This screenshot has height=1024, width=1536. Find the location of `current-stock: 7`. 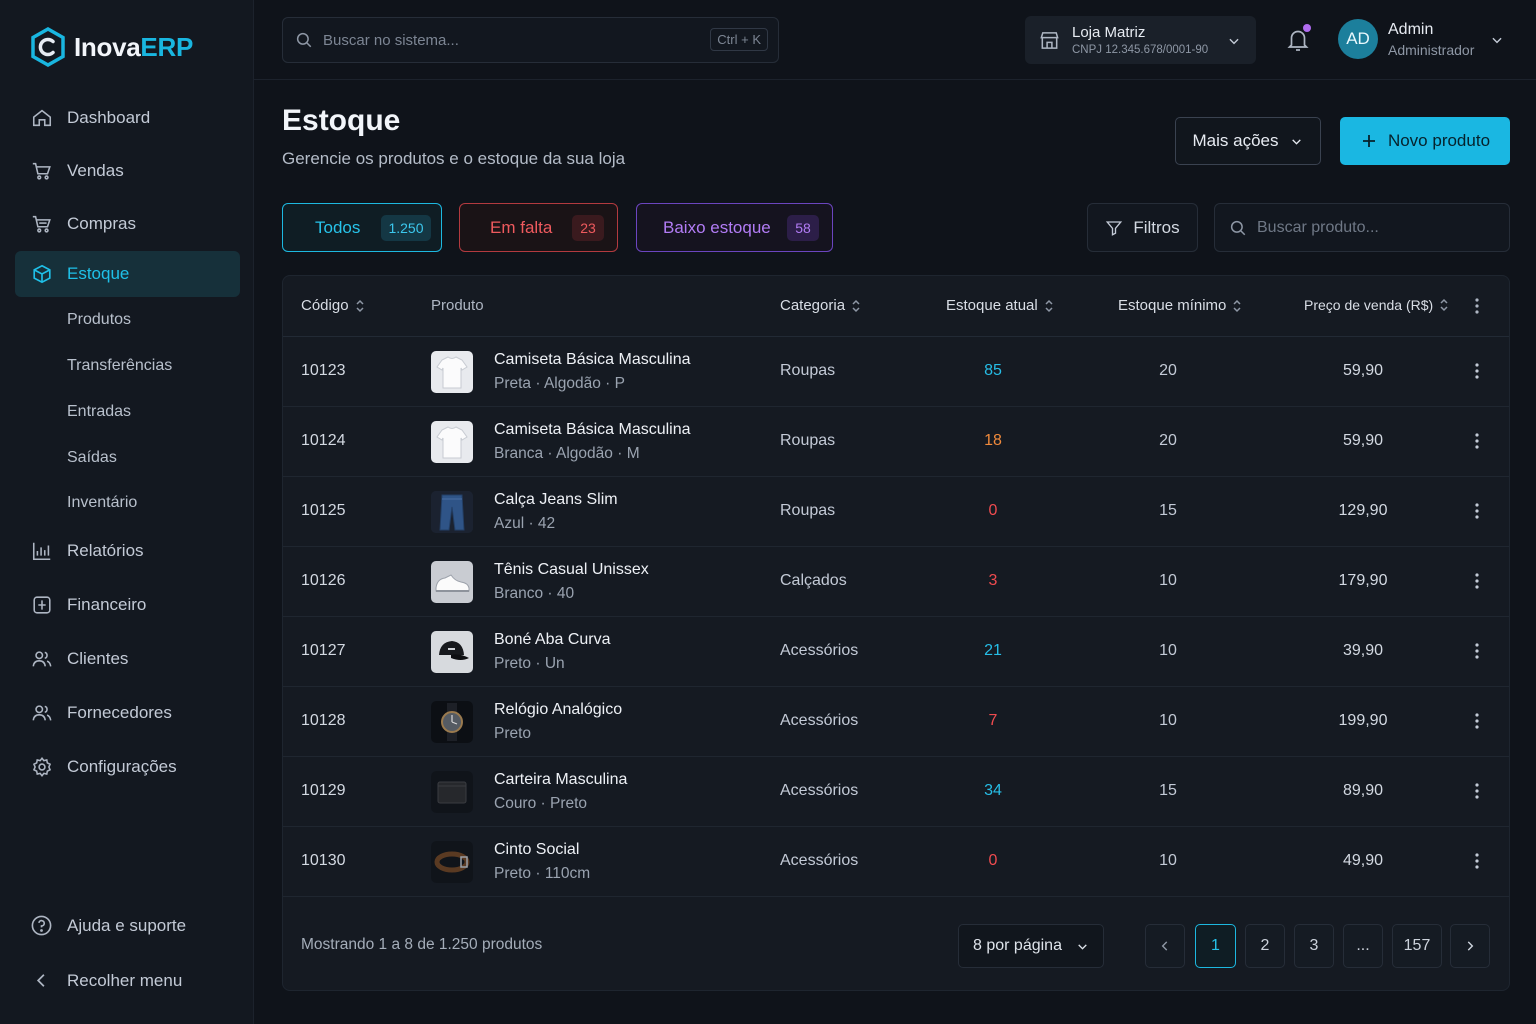

current-stock: 7 is located at coordinates (993, 720).